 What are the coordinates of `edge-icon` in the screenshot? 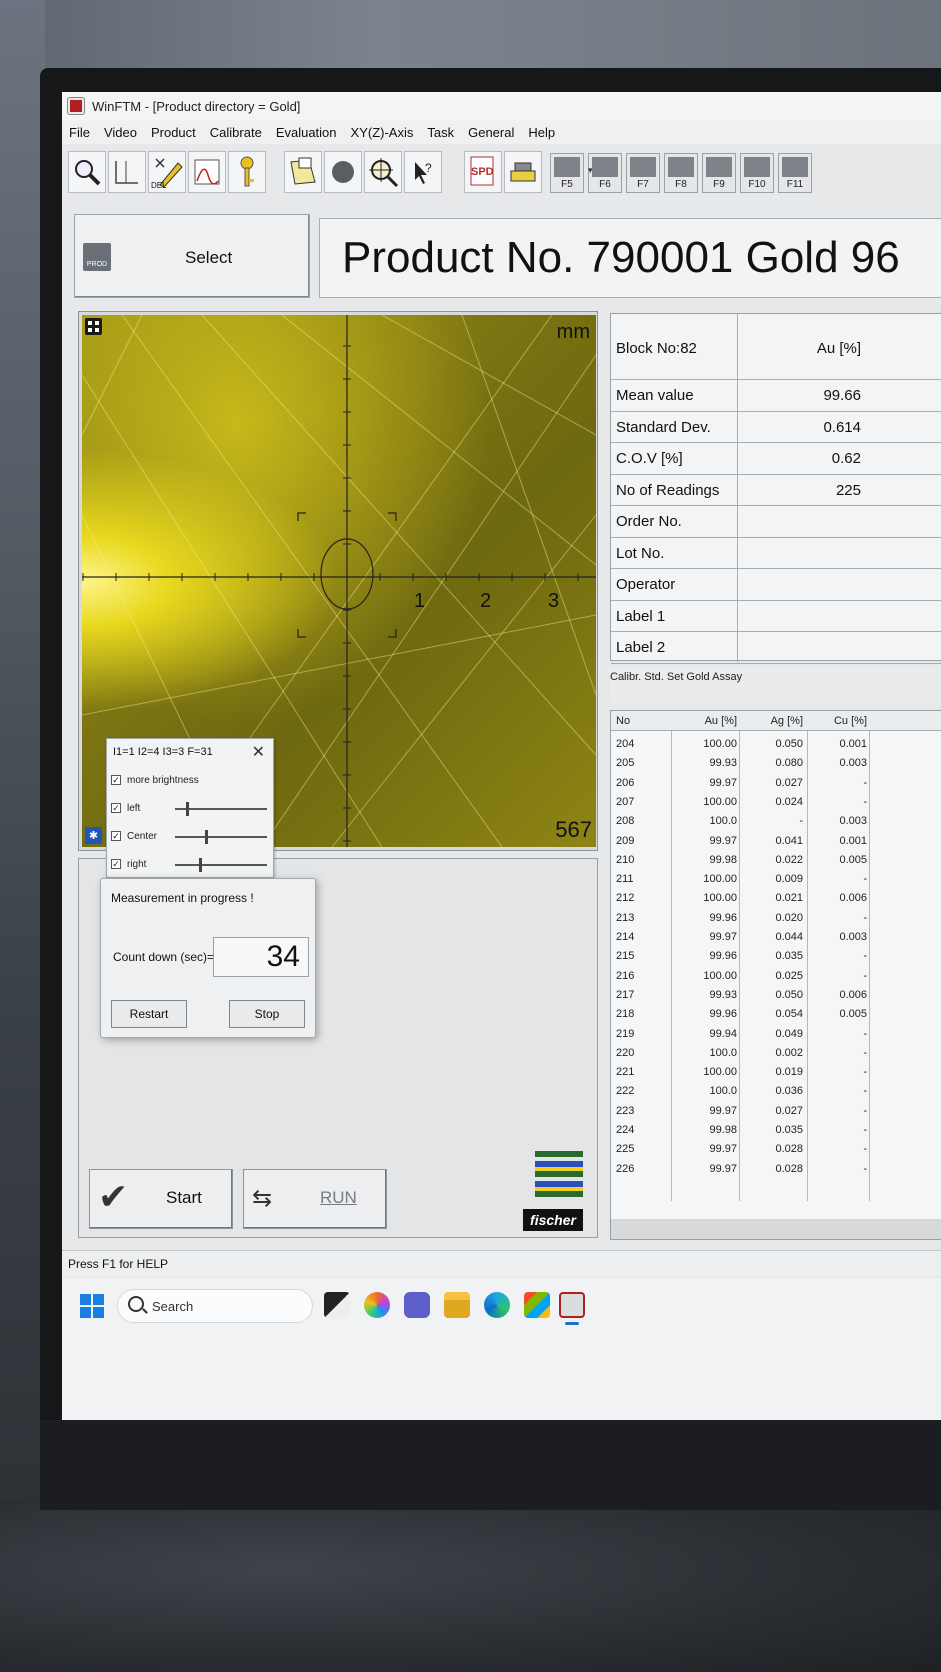 It's located at (497, 1305).